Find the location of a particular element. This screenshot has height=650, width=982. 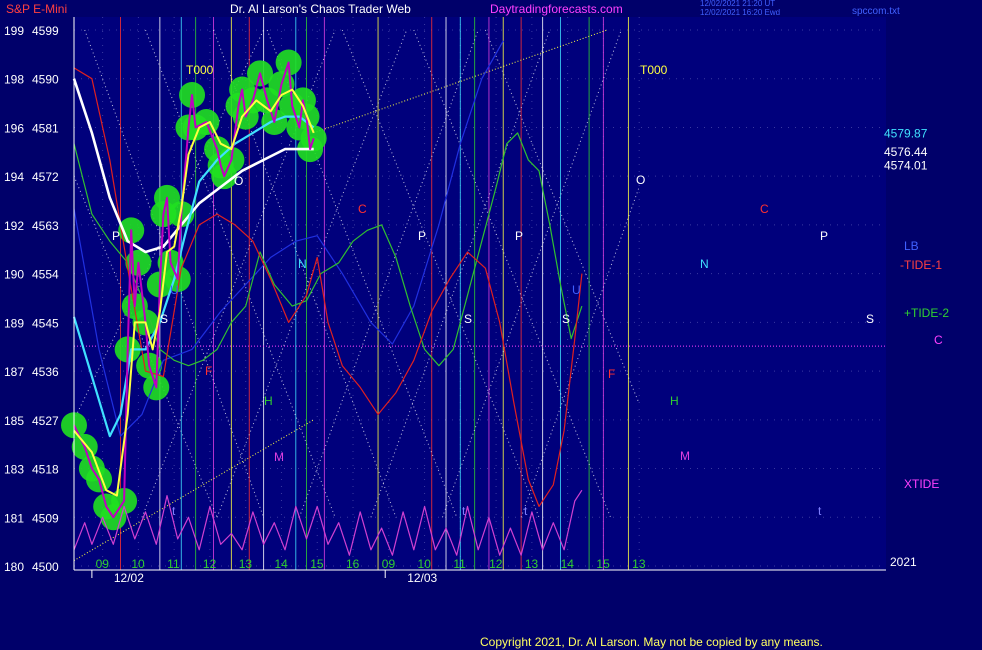

y-tick-left: 199 is located at coordinates (14, 31).